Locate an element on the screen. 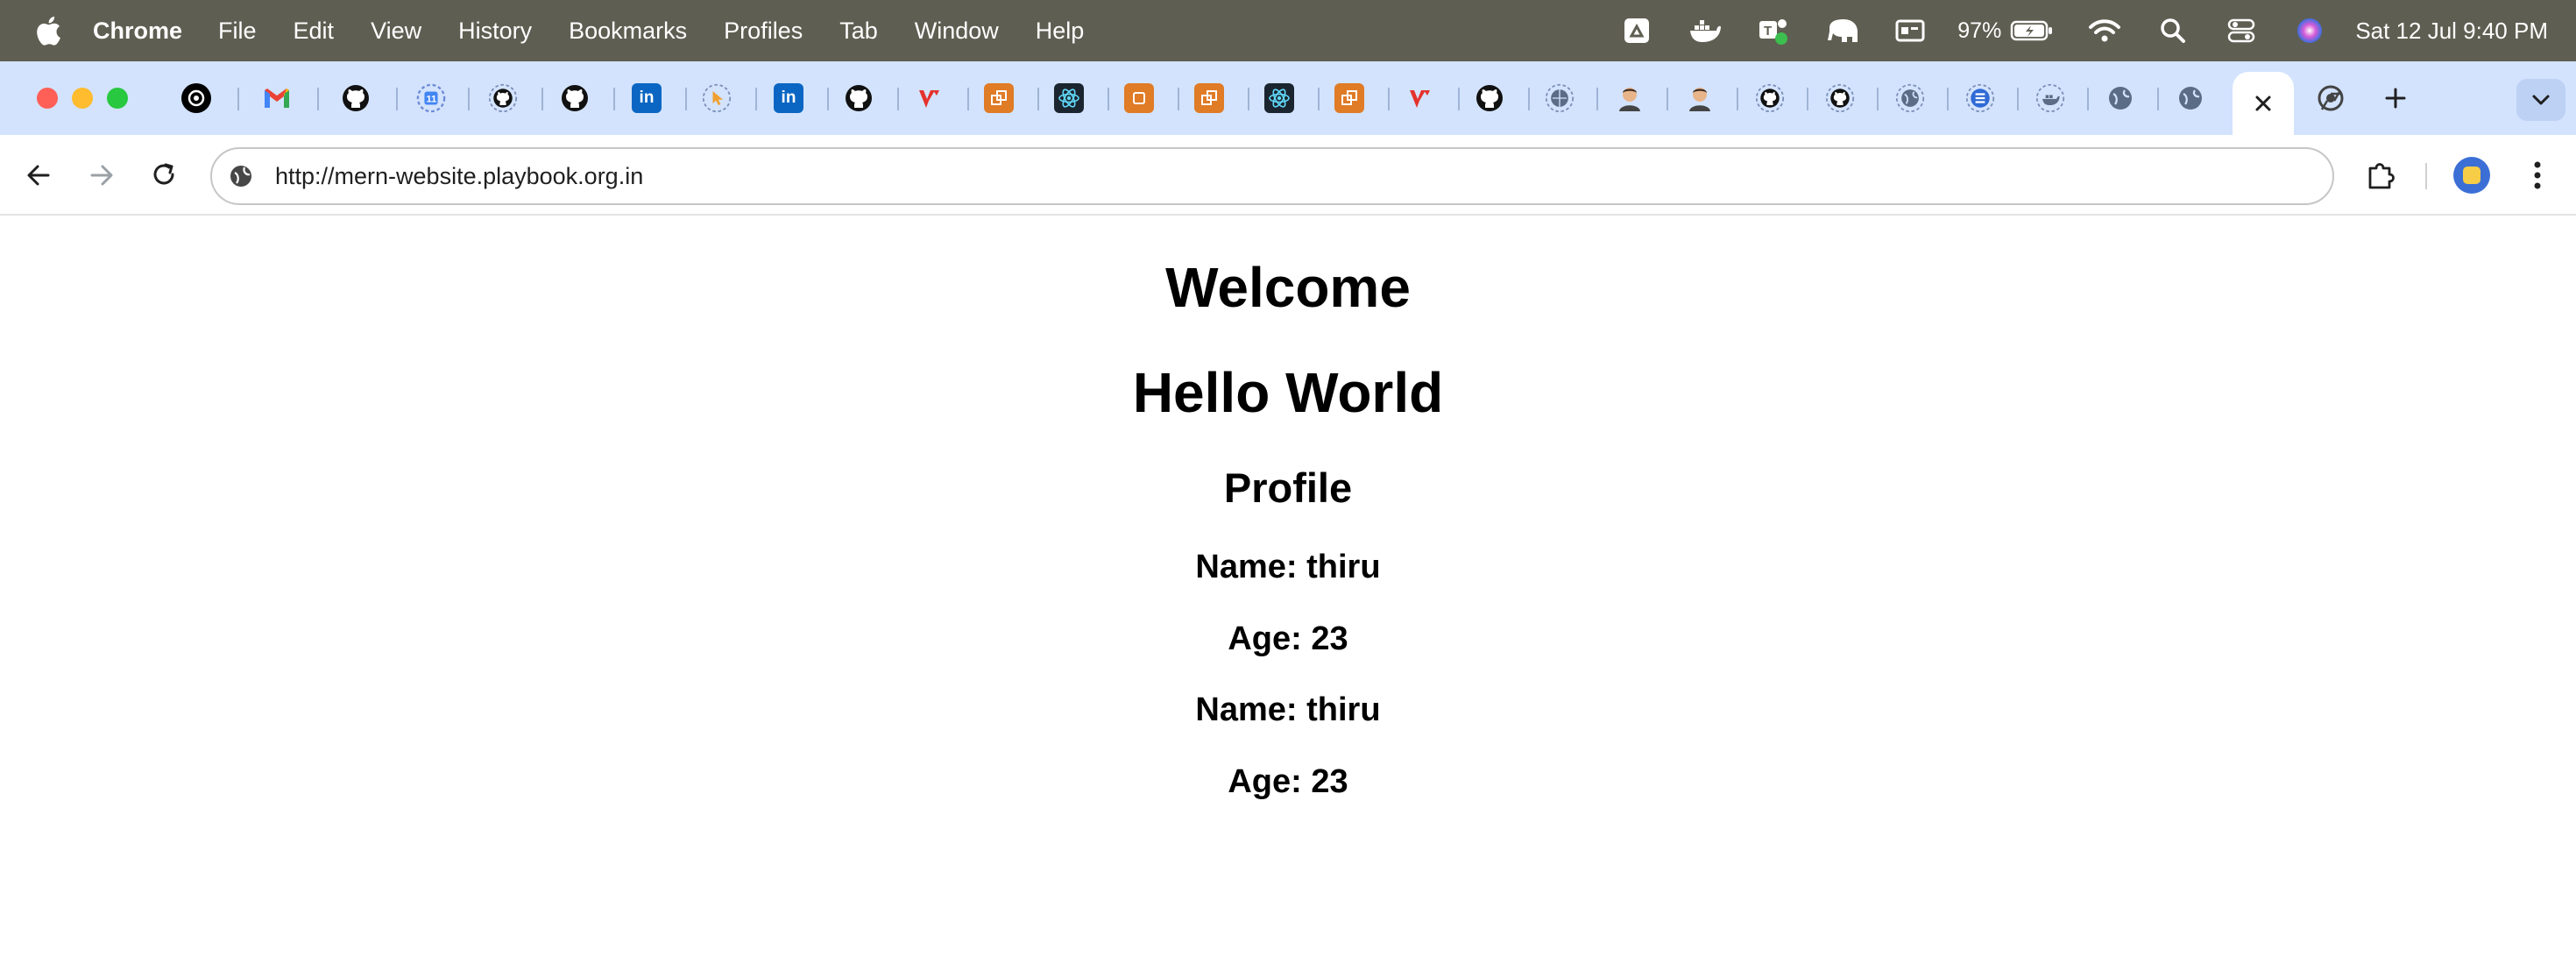  orange-app-icon is located at coordinates (999, 98).